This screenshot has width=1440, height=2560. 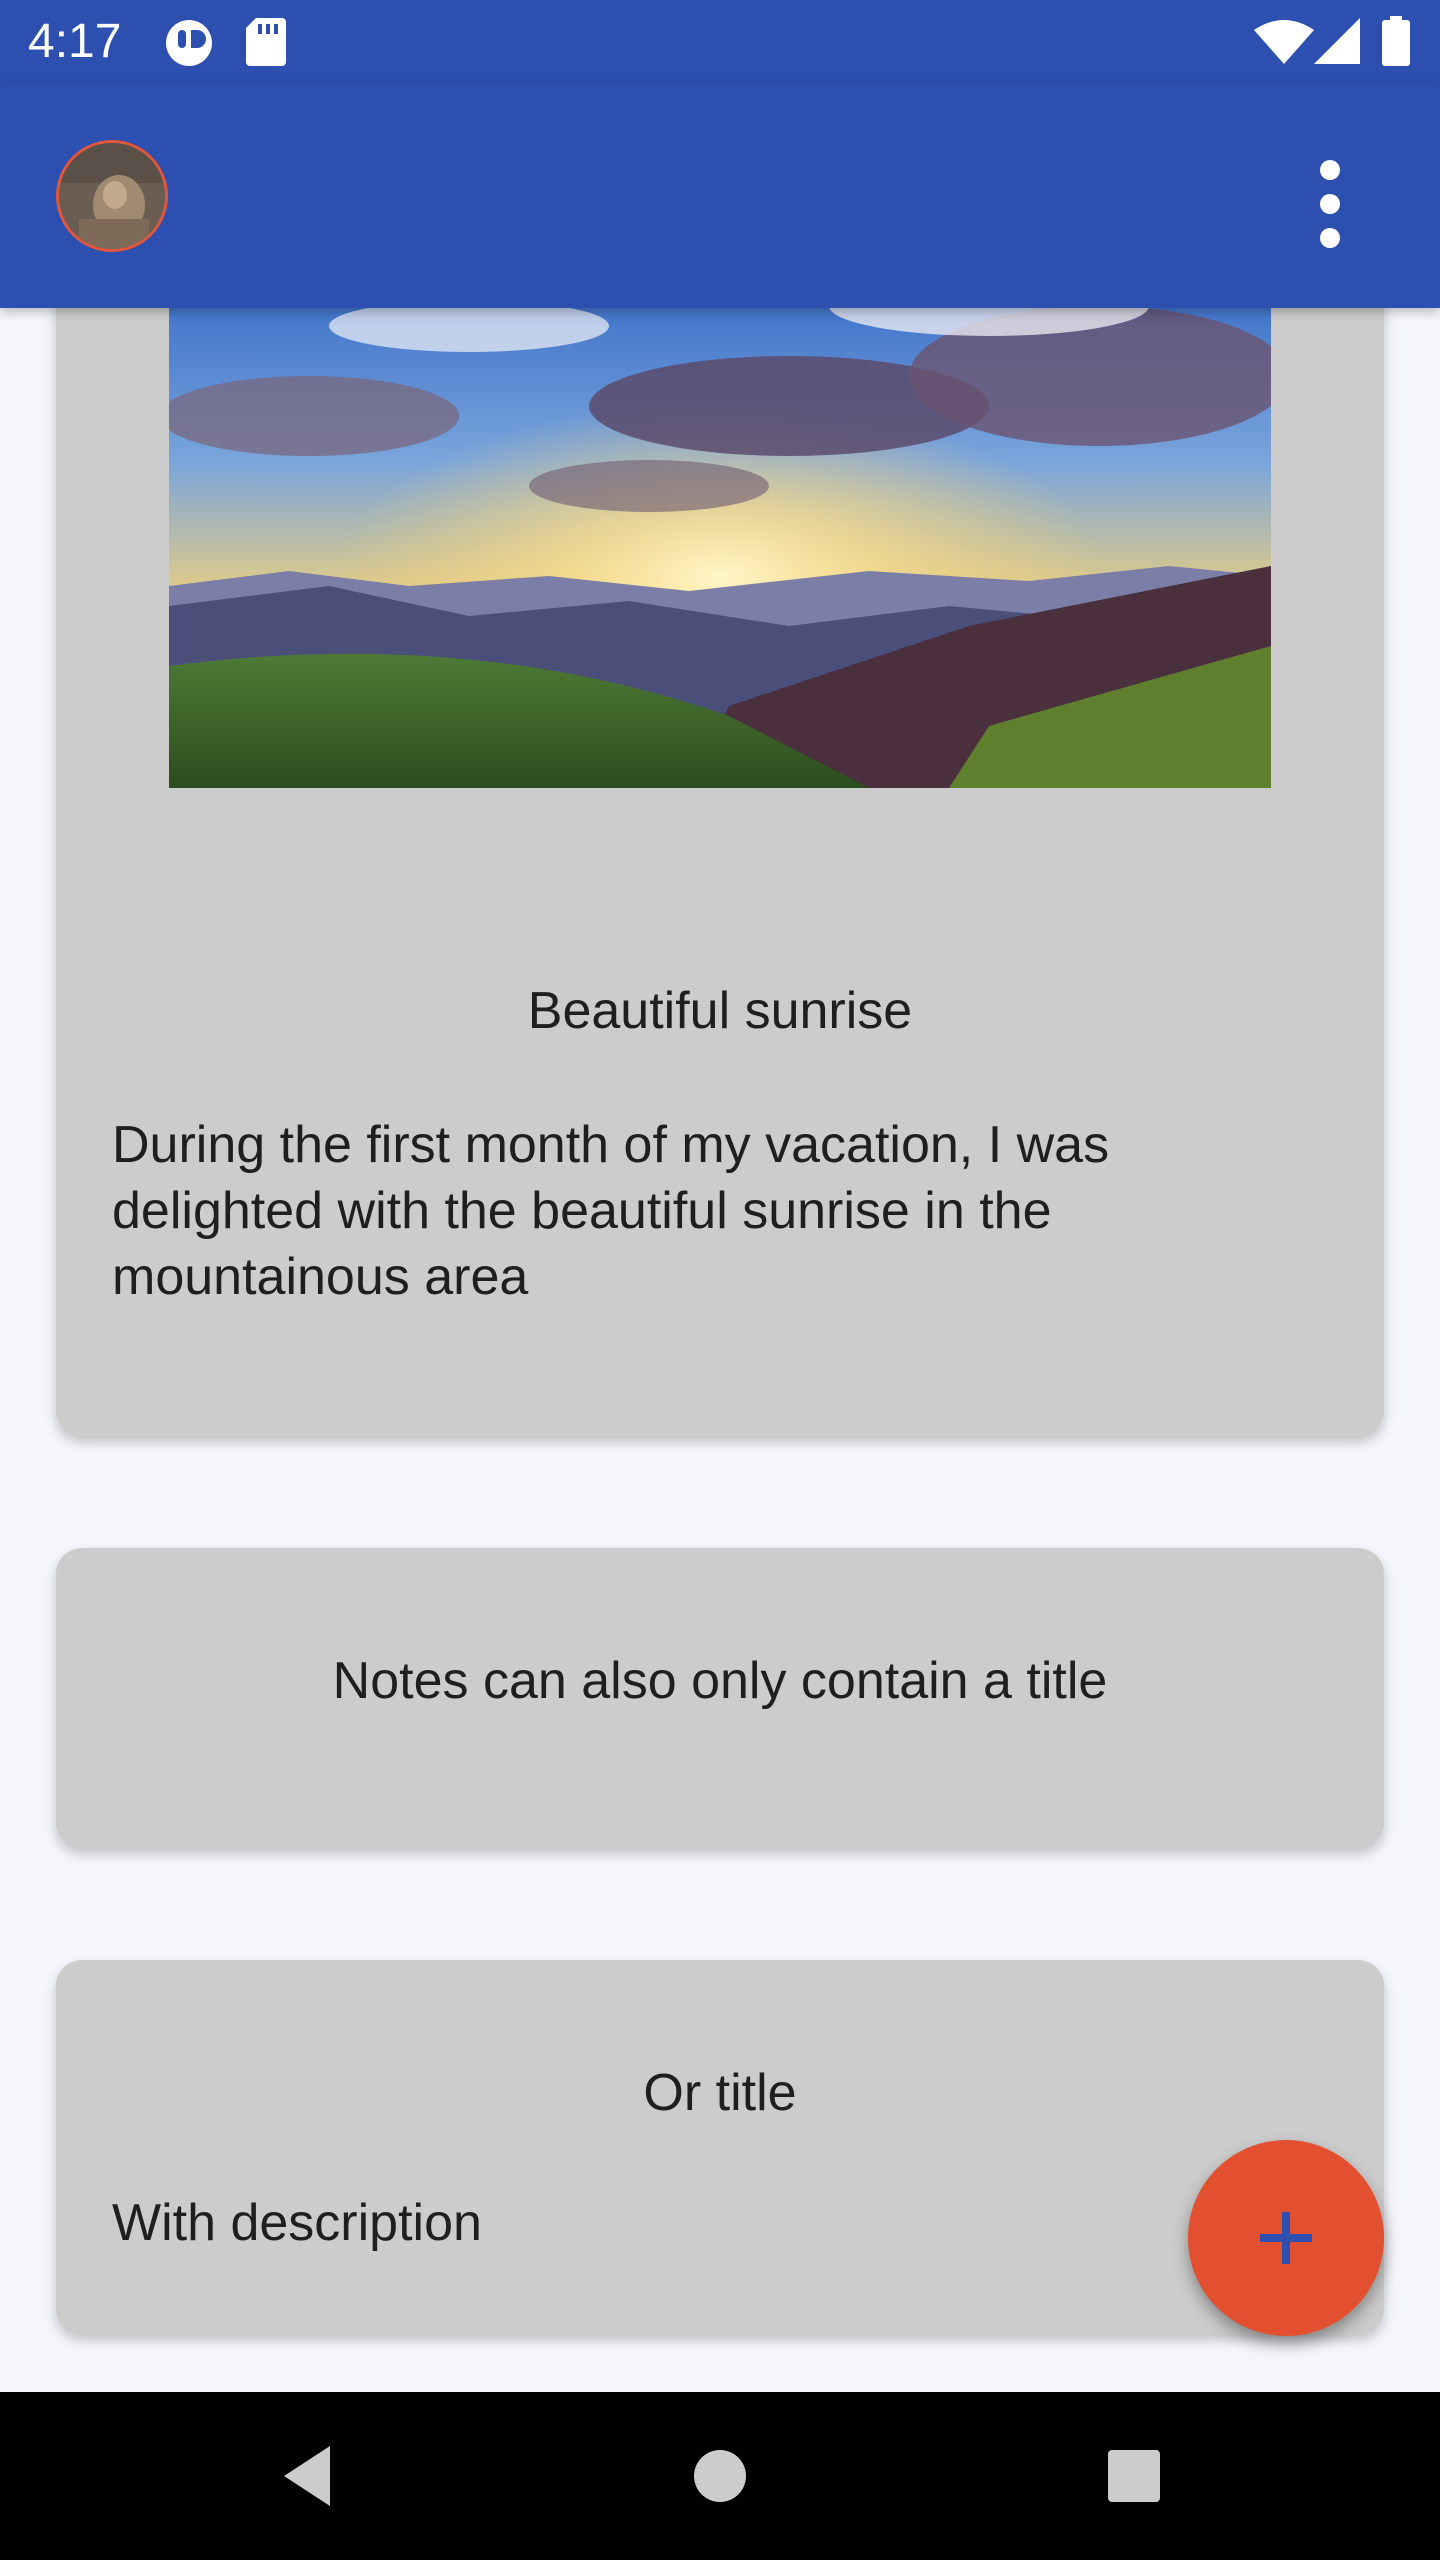 I want to click on note-title: Or title, so click(x=720, y=2093).